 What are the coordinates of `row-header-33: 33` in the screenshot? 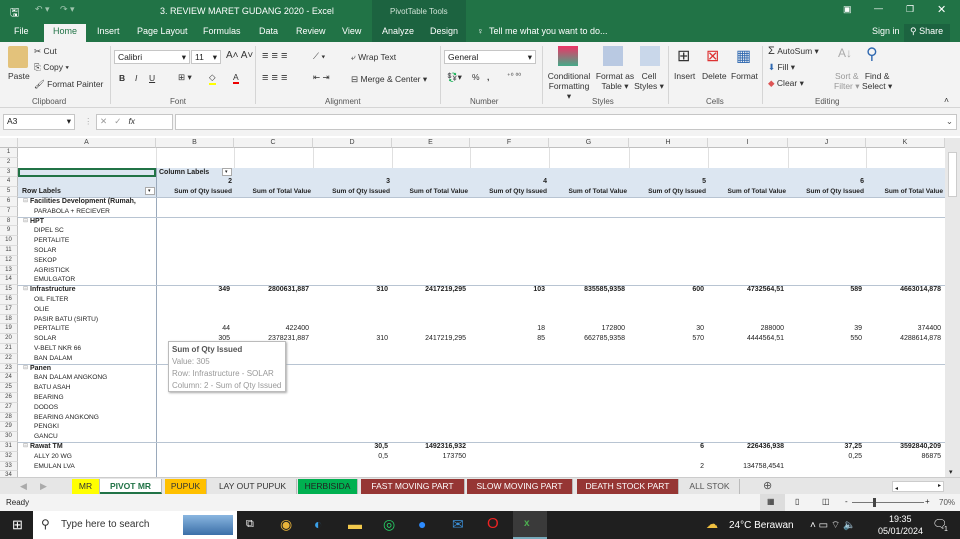 It's located at (9, 466).